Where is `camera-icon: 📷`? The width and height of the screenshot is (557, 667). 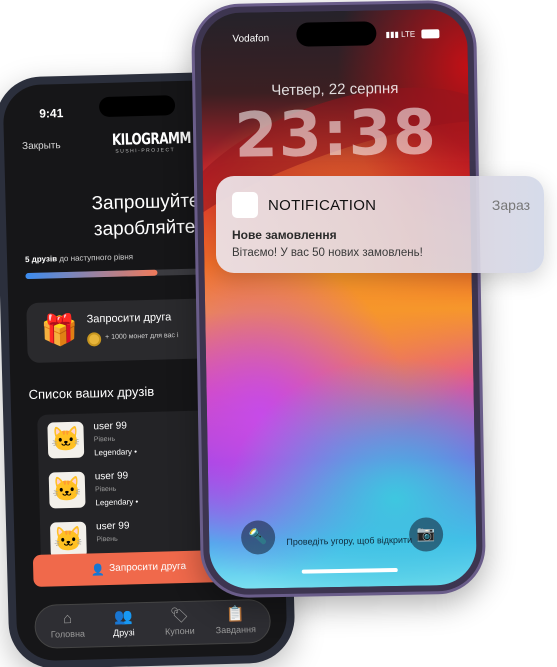 camera-icon: 📷 is located at coordinates (426, 534).